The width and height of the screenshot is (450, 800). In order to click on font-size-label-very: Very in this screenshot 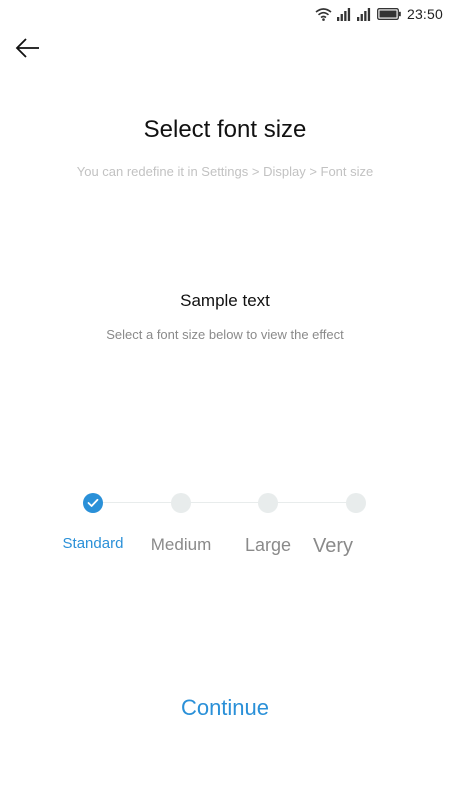, I will do `click(333, 546)`.